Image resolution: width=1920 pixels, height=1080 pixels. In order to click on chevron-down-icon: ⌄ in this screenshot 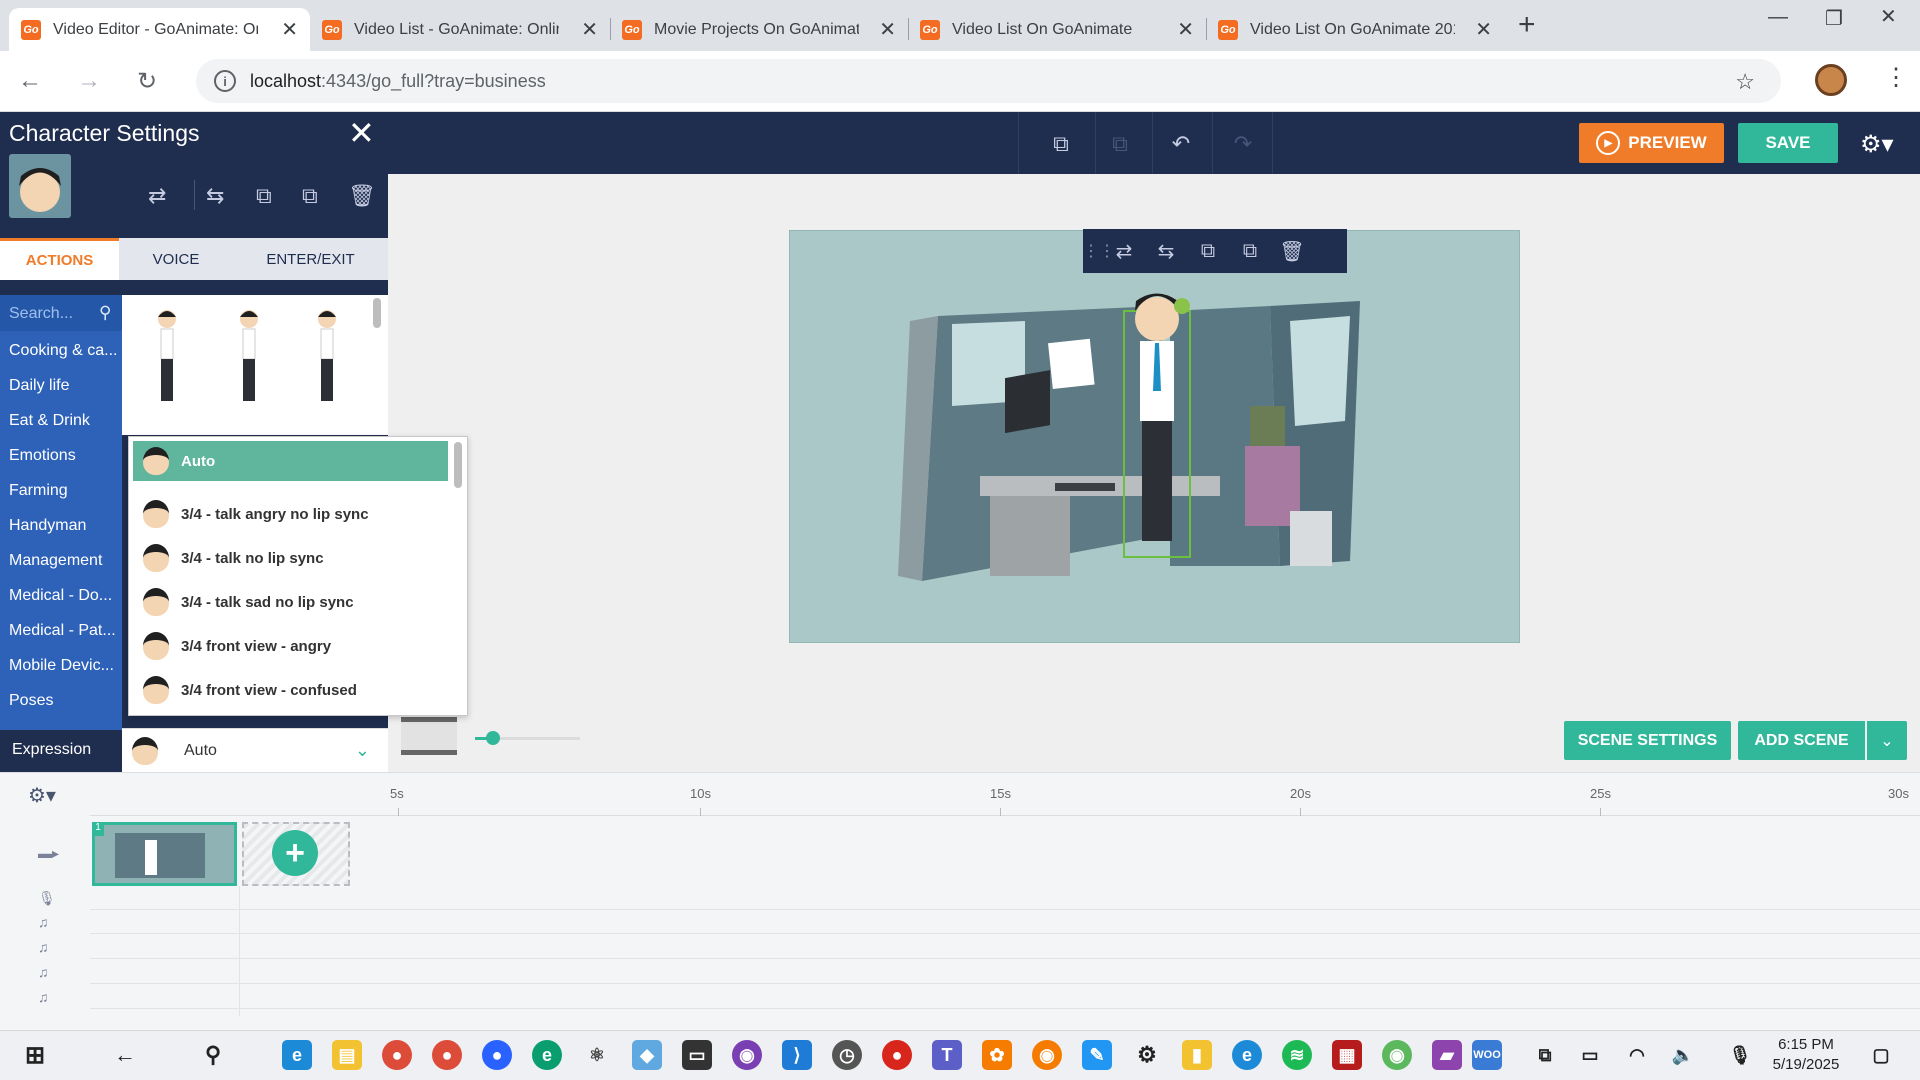, I will do `click(1887, 740)`.